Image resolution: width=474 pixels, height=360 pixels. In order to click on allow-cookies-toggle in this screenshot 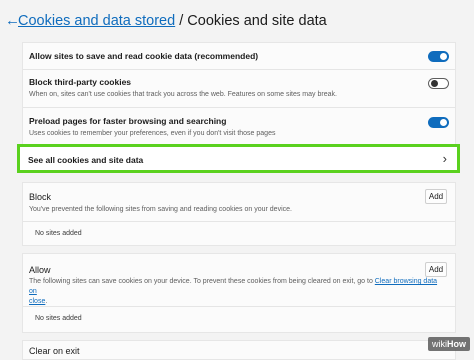, I will do `click(438, 56)`.